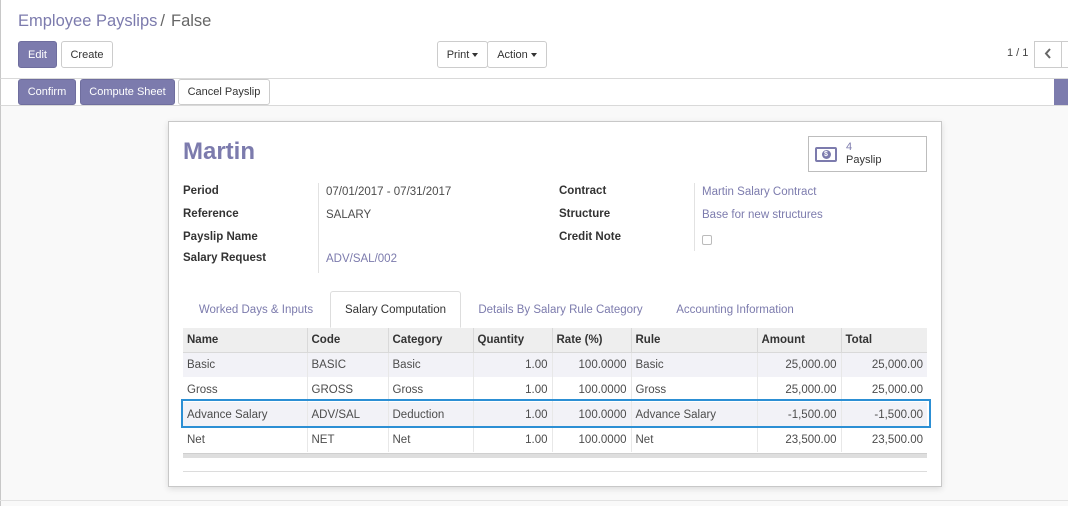  What do you see at coordinates (583, 191) in the screenshot?
I see `contract-label: Contract` at bounding box center [583, 191].